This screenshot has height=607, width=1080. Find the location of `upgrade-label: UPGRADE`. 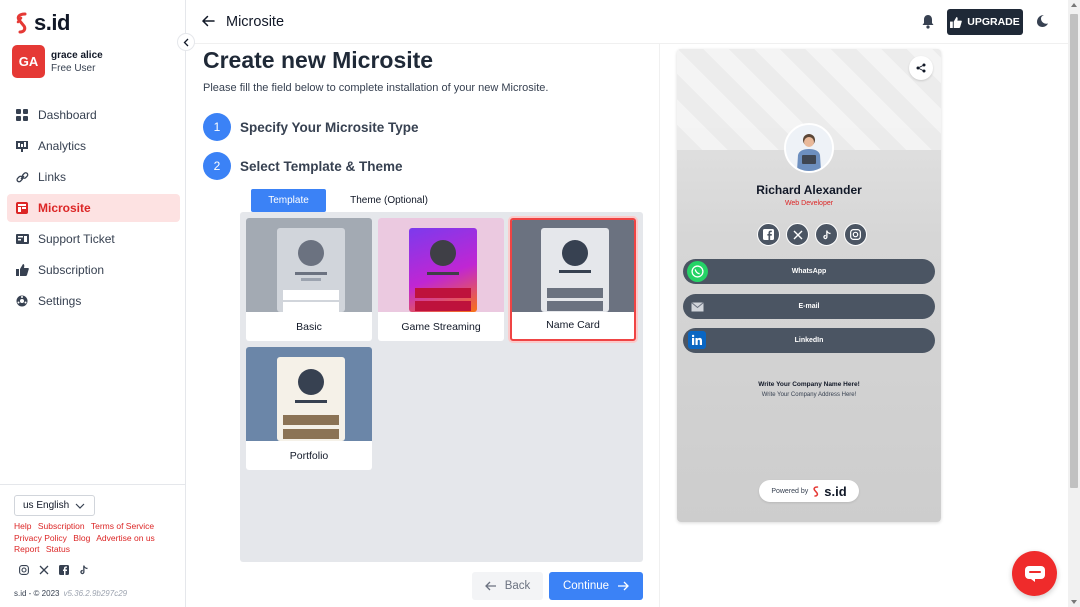

upgrade-label: UPGRADE is located at coordinates (993, 22).